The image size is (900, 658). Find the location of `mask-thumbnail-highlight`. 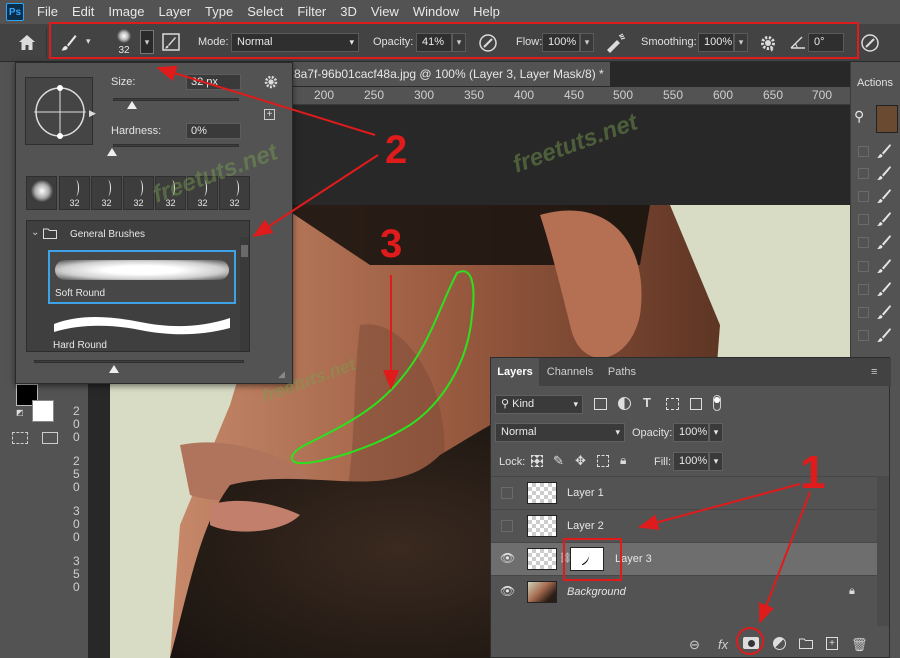

mask-thumbnail-highlight is located at coordinates (592, 559).